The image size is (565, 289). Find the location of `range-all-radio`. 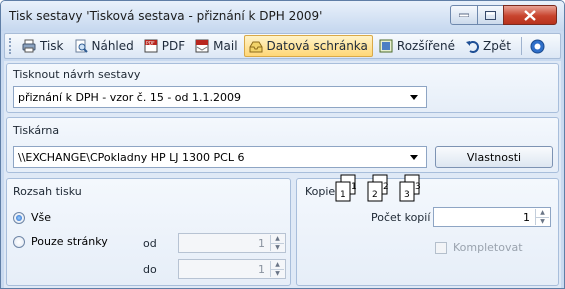

range-all-radio is located at coordinates (19, 217).